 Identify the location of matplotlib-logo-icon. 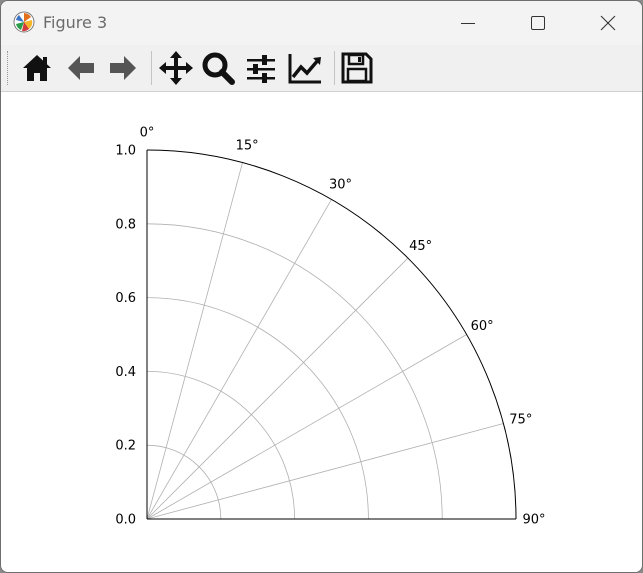
(24, 22).